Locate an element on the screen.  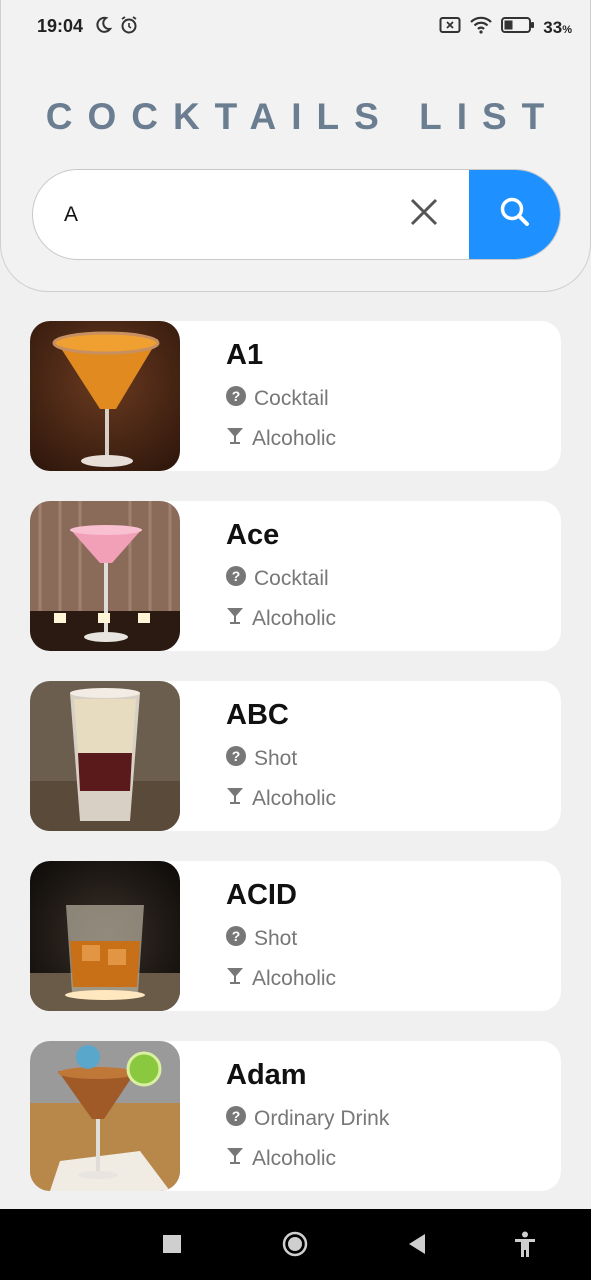
cocktail-name: Adam is located at coordinates (266, 1075).